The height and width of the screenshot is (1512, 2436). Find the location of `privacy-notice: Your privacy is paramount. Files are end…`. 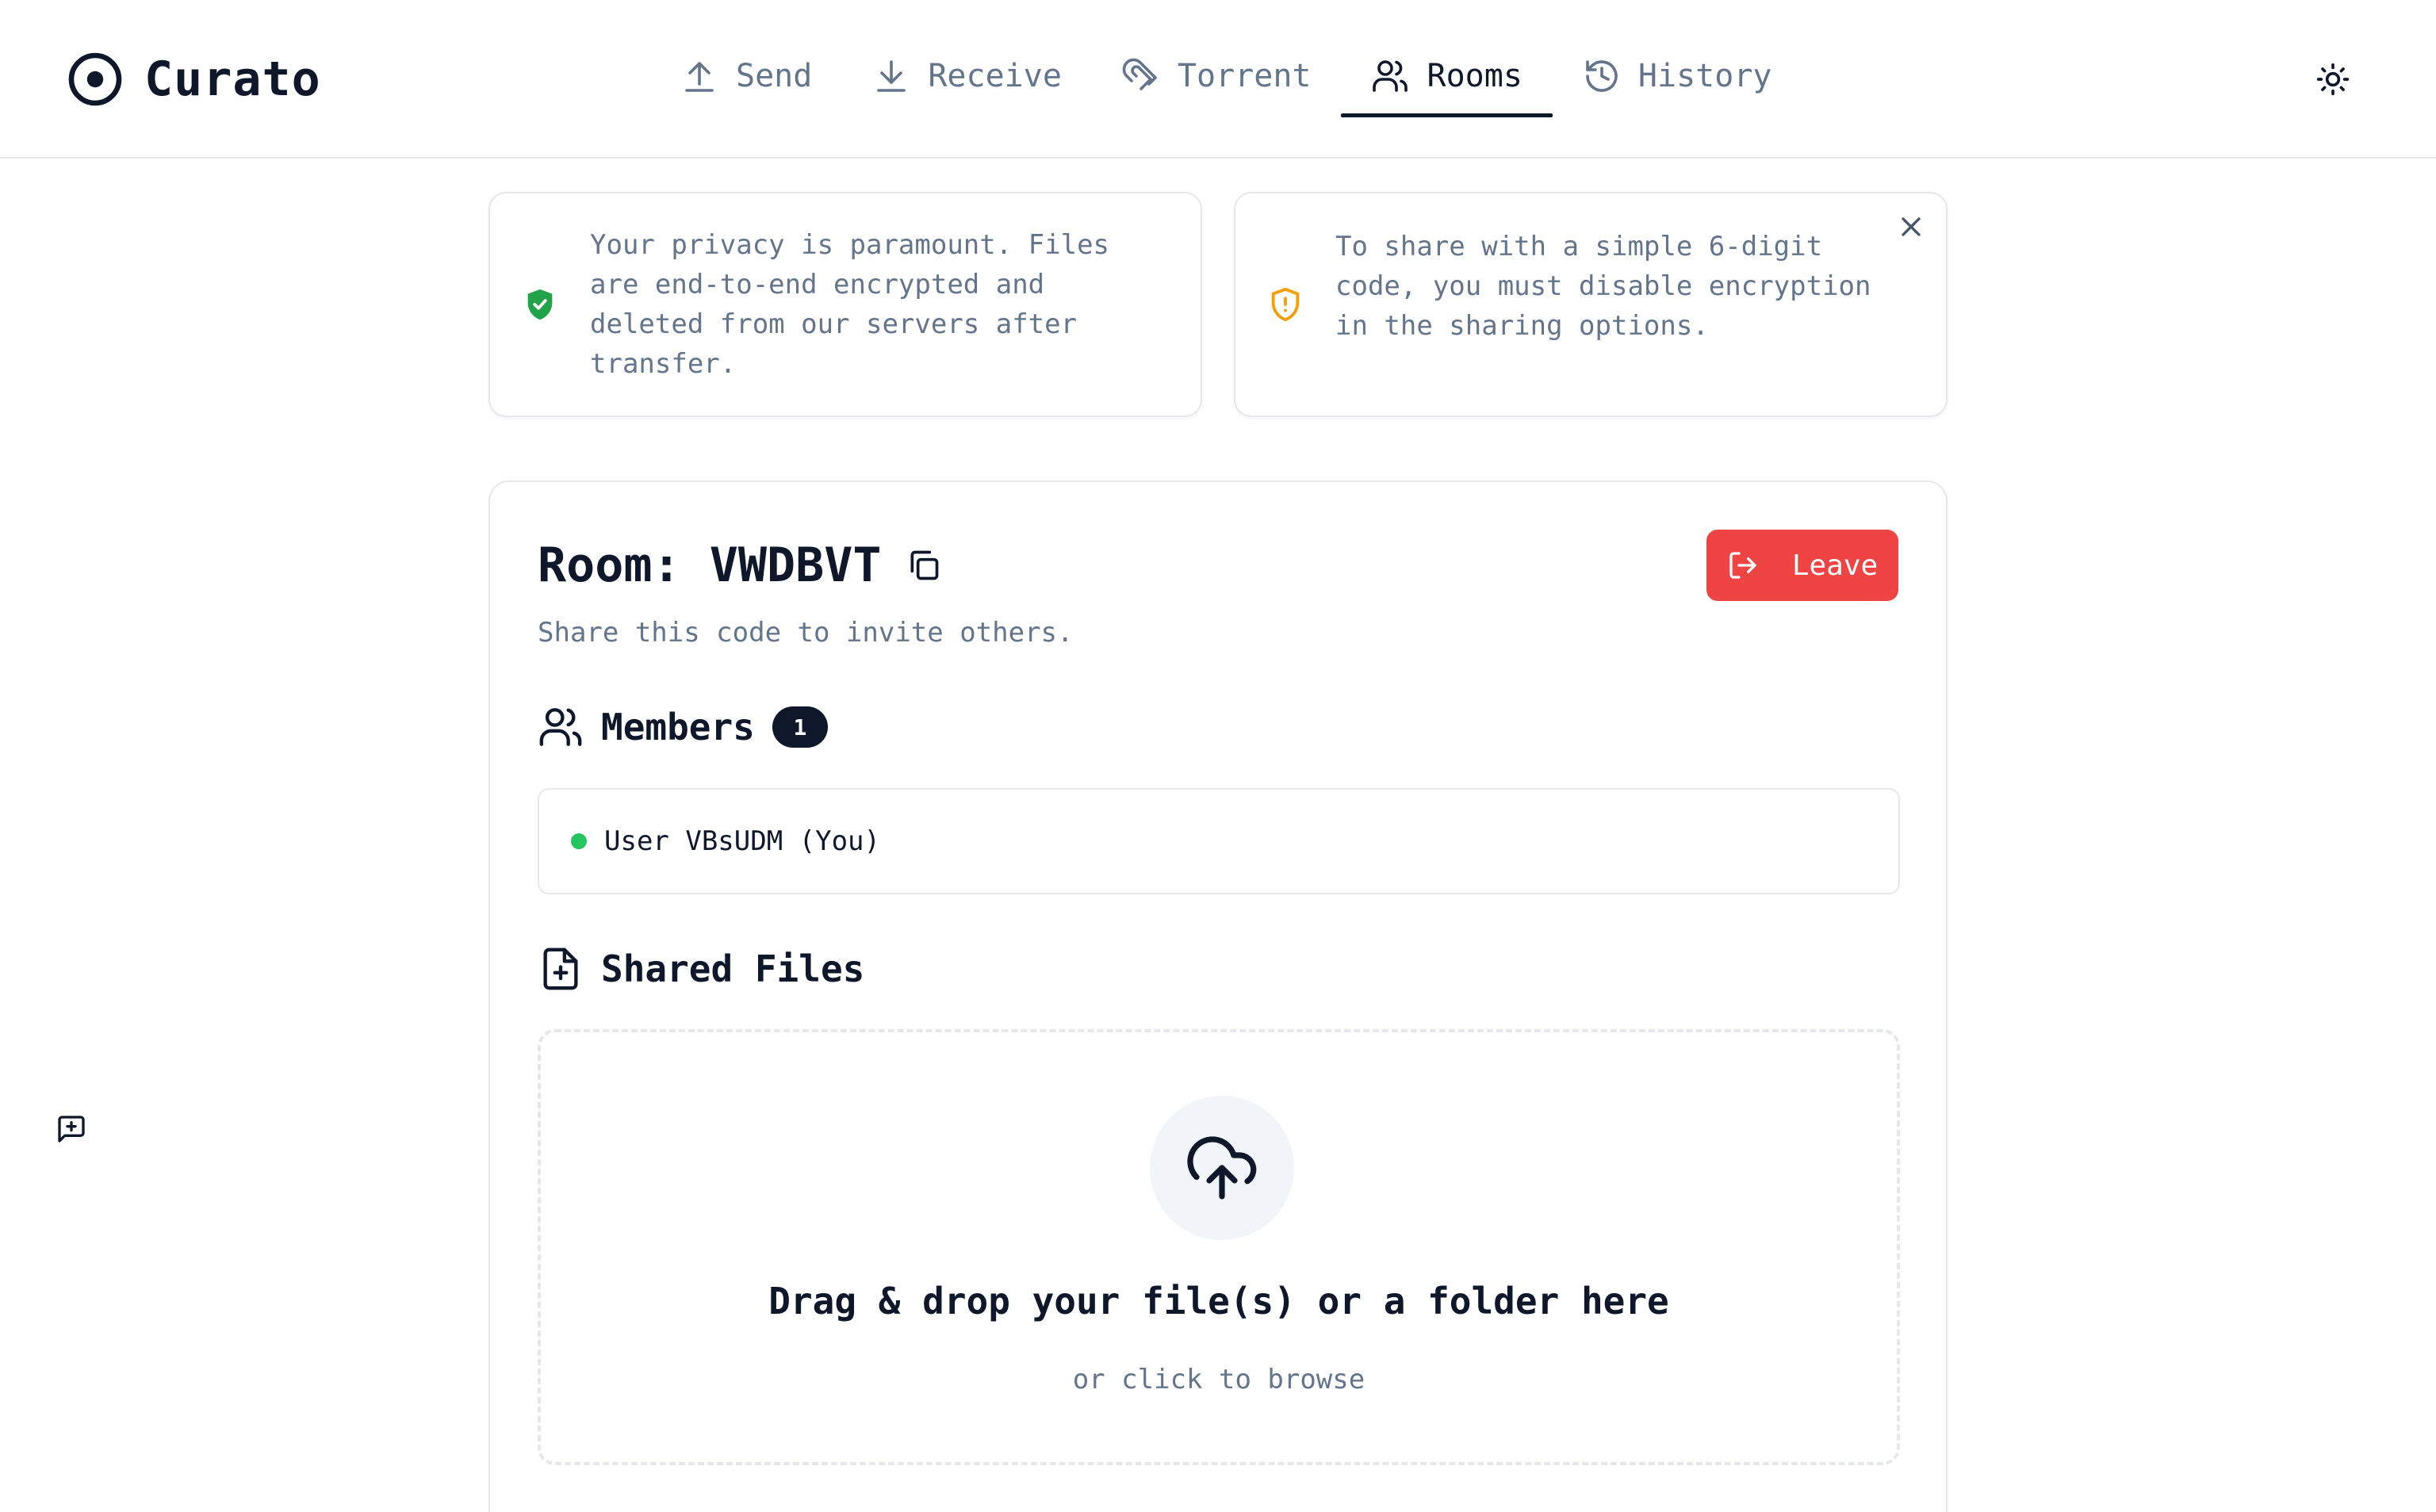

privacy-notice: Your privacy is paramount. Files are end… is located at coordinates (845, 304).